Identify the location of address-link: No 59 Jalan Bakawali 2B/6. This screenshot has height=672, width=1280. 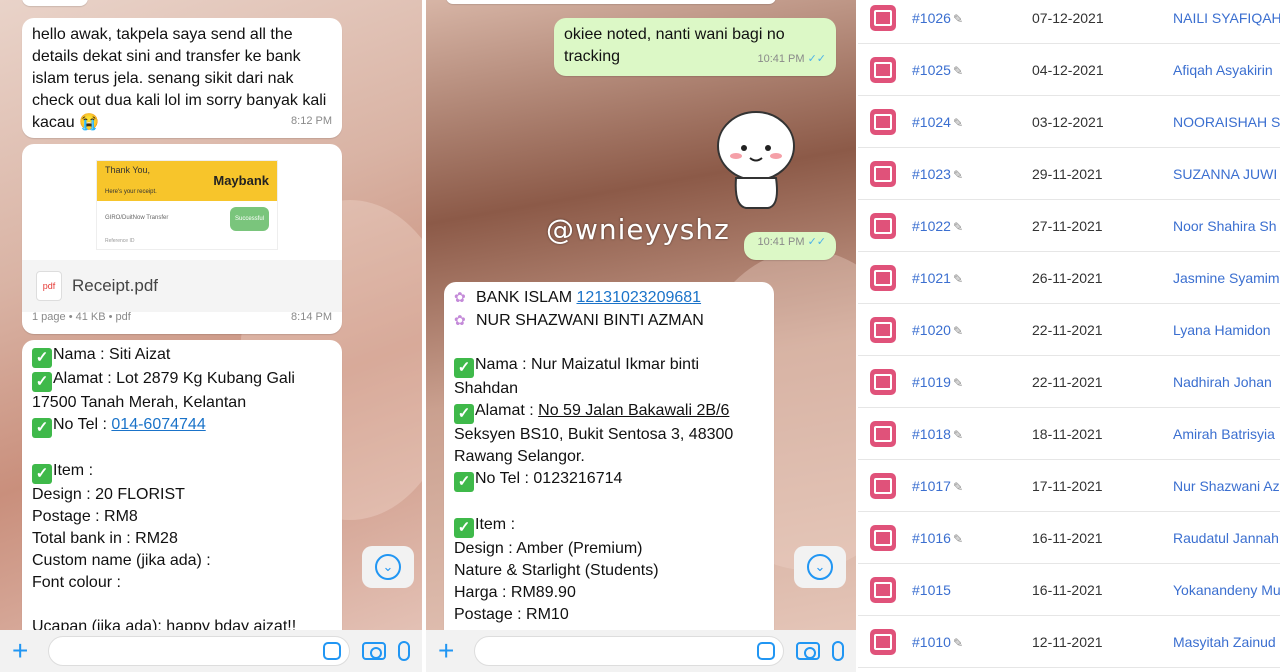
(633, 410).